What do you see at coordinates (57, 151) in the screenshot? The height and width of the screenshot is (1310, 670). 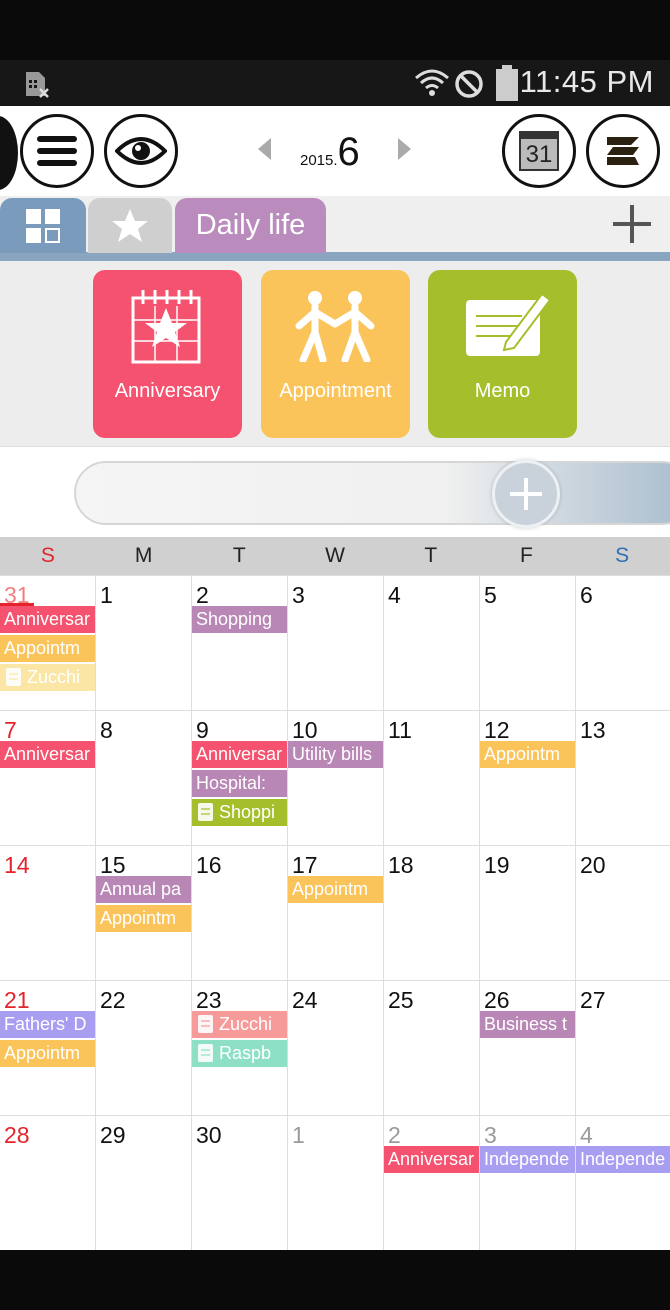 I see `menu-button` at bounding box center [57, 151].